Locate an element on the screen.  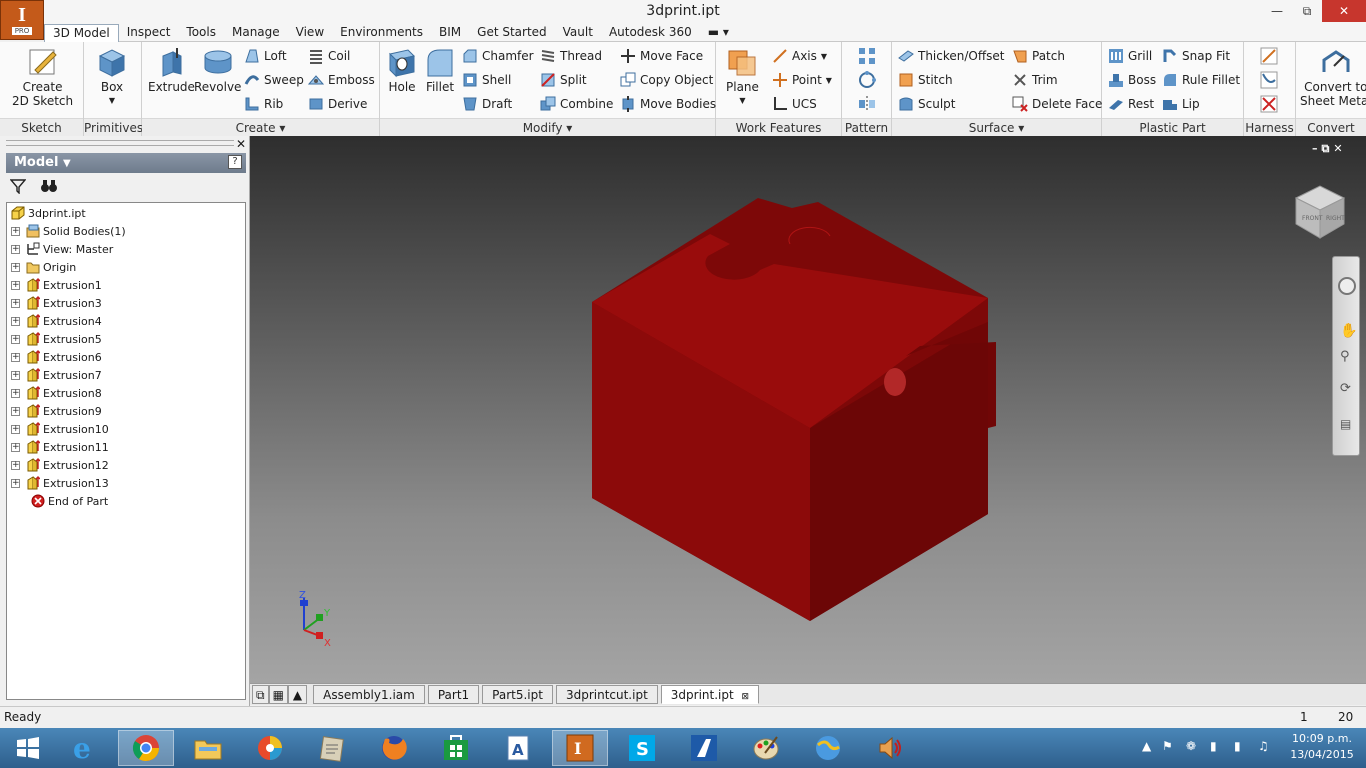
speaker-icon: ♫ is located at coordinates (1263, 746).